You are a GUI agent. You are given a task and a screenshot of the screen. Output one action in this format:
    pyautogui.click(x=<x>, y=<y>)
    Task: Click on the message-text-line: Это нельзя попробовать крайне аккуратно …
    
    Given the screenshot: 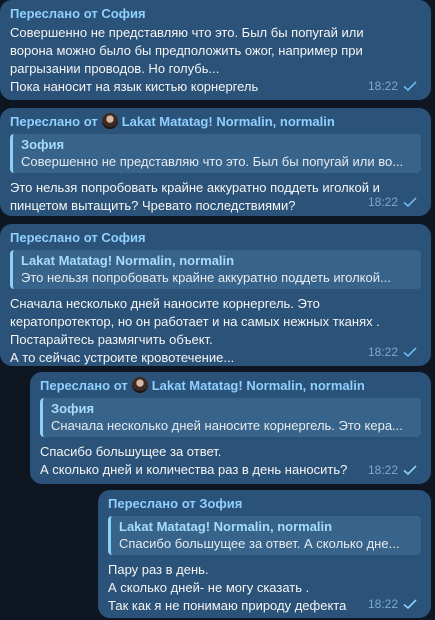 What is the action you would take?
    pyautogui.click(x=195, y=187)
    